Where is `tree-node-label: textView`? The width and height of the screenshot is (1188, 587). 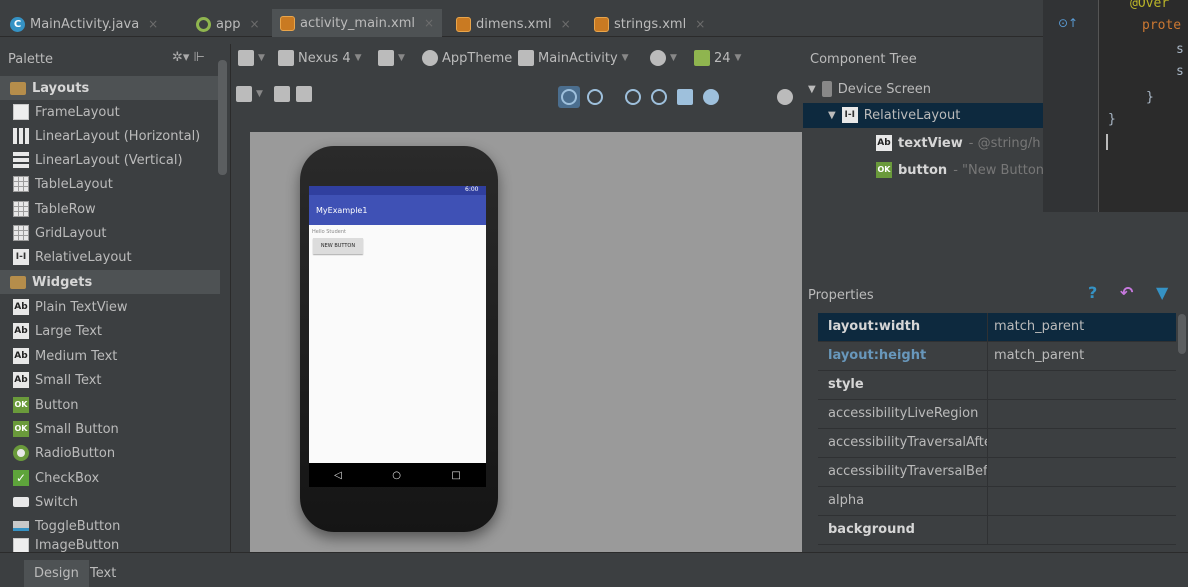 tree-node-label: textView is located at coordinates (930, 143).